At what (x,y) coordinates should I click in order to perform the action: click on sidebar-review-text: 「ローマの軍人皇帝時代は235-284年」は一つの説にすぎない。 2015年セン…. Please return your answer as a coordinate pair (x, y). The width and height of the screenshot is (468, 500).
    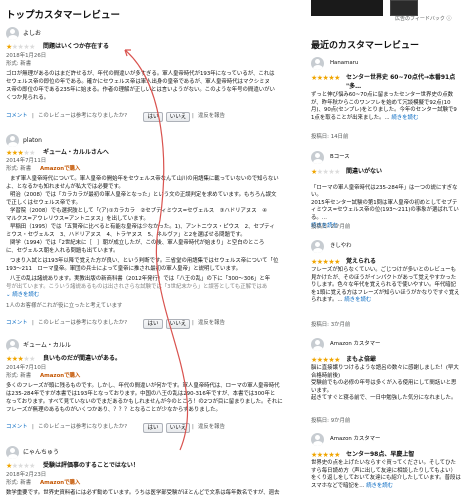
    Looking at the image, I should click on (386, 203).